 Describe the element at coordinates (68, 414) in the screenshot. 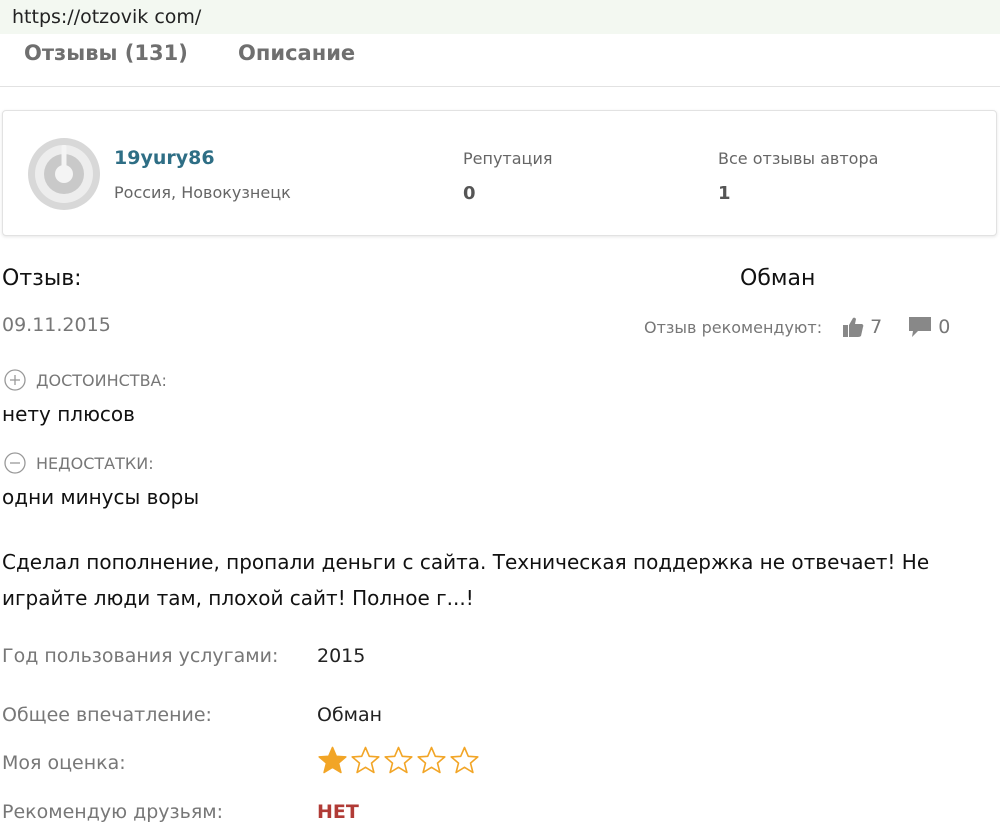

I see `pros-text: нету плюсов` at that location.